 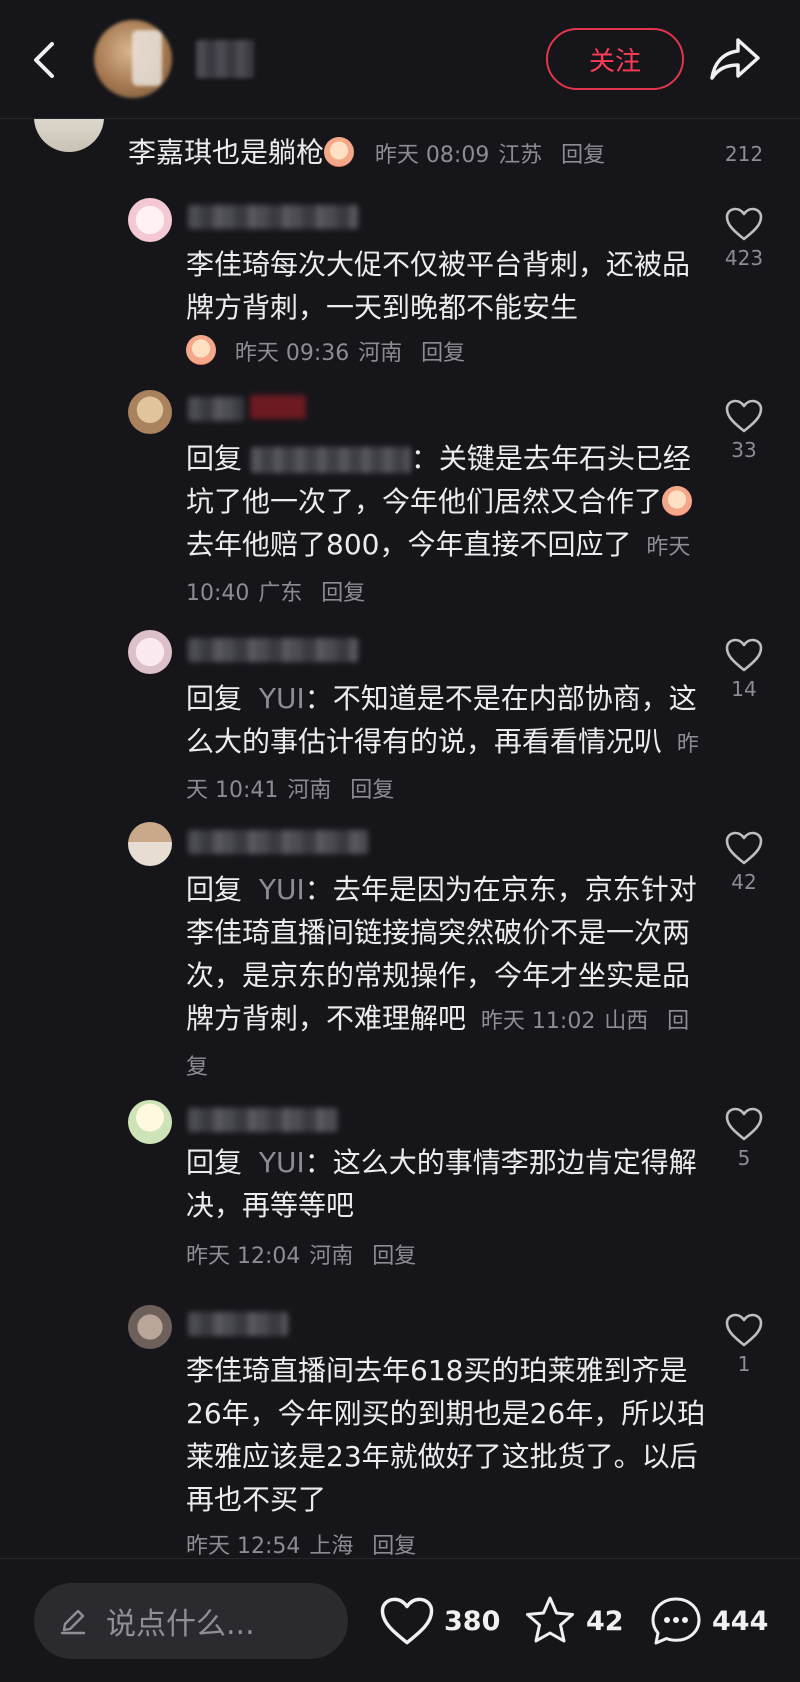 What do you see at coordinates (626, 1021) in the screenshot?
I see `comment-location: 山西` at bounding box center [626, 1021].